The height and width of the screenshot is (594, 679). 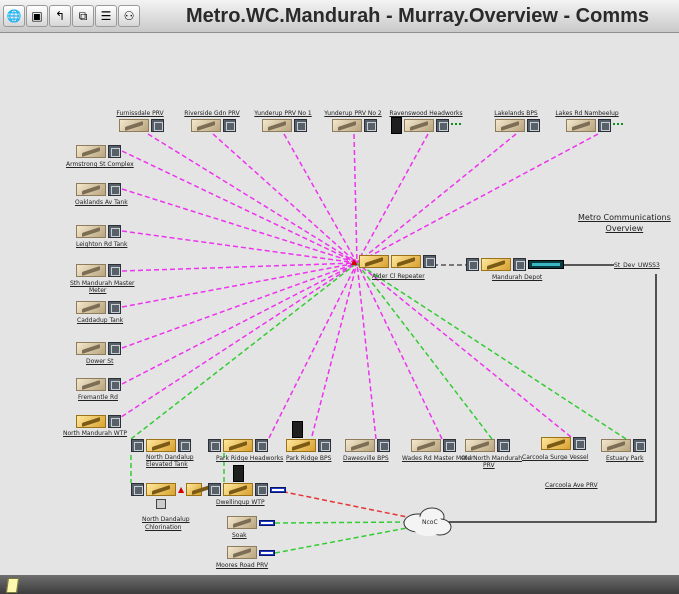 I want to click on site-wades, so click(x=433, y=445).